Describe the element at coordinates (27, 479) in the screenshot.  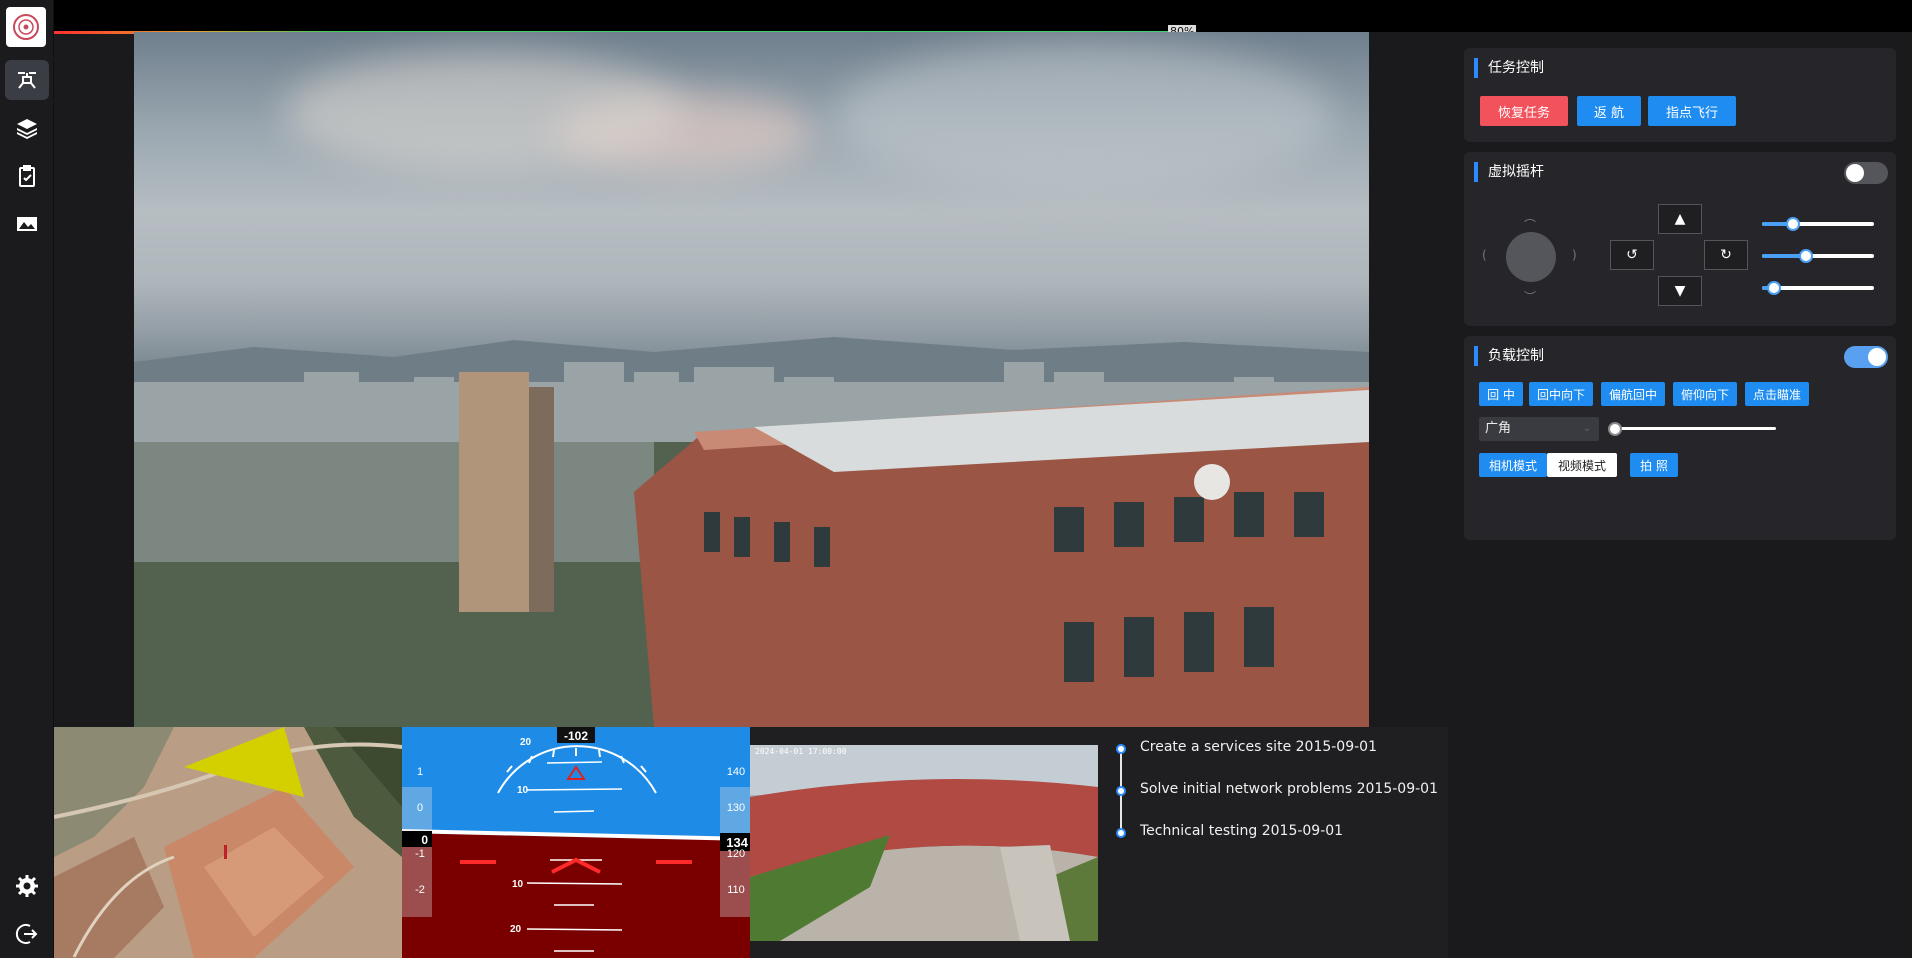
I see `left-nav` at that location.